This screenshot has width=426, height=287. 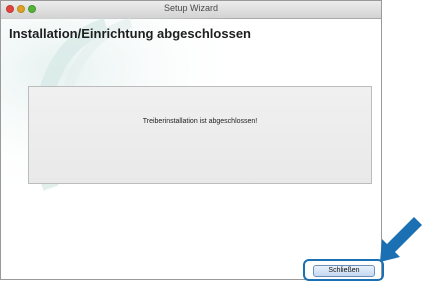 I want to click on title-bar: Setup Wizard, so click(x=191, y=10).